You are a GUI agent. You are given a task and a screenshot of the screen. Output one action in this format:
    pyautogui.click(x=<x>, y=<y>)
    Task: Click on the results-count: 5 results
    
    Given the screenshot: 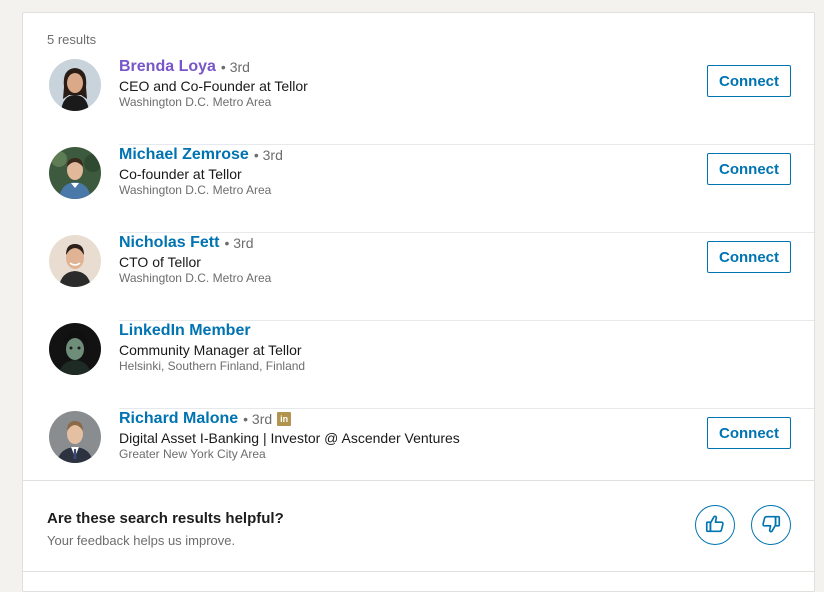 What is the action you would take?
    pyautogui.click(x=72, y=39)
    